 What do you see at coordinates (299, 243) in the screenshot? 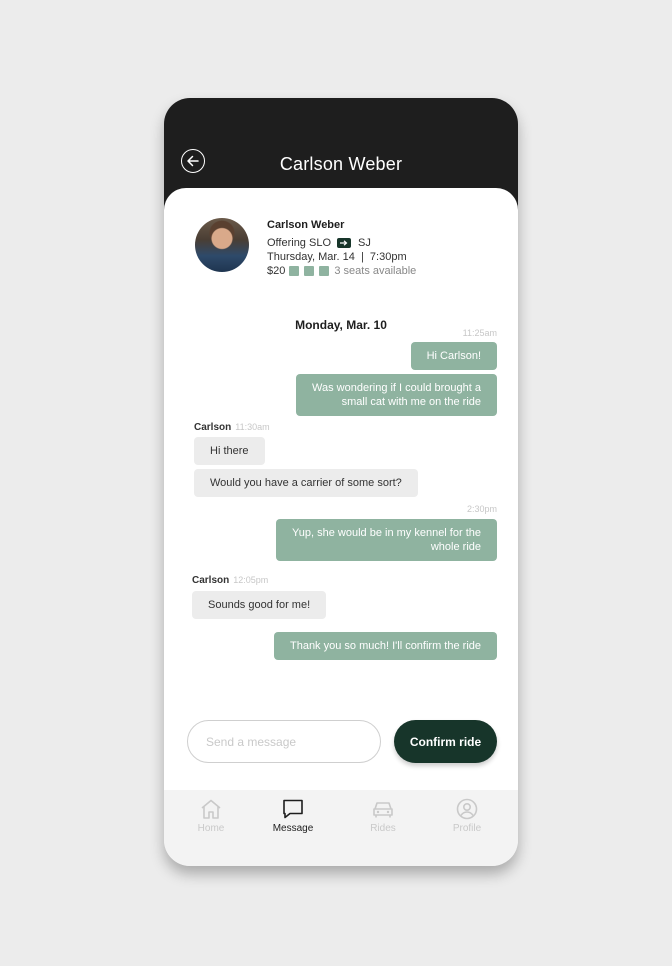
I see `offering-label: Offering SLO` at bounding box center [299, 243].